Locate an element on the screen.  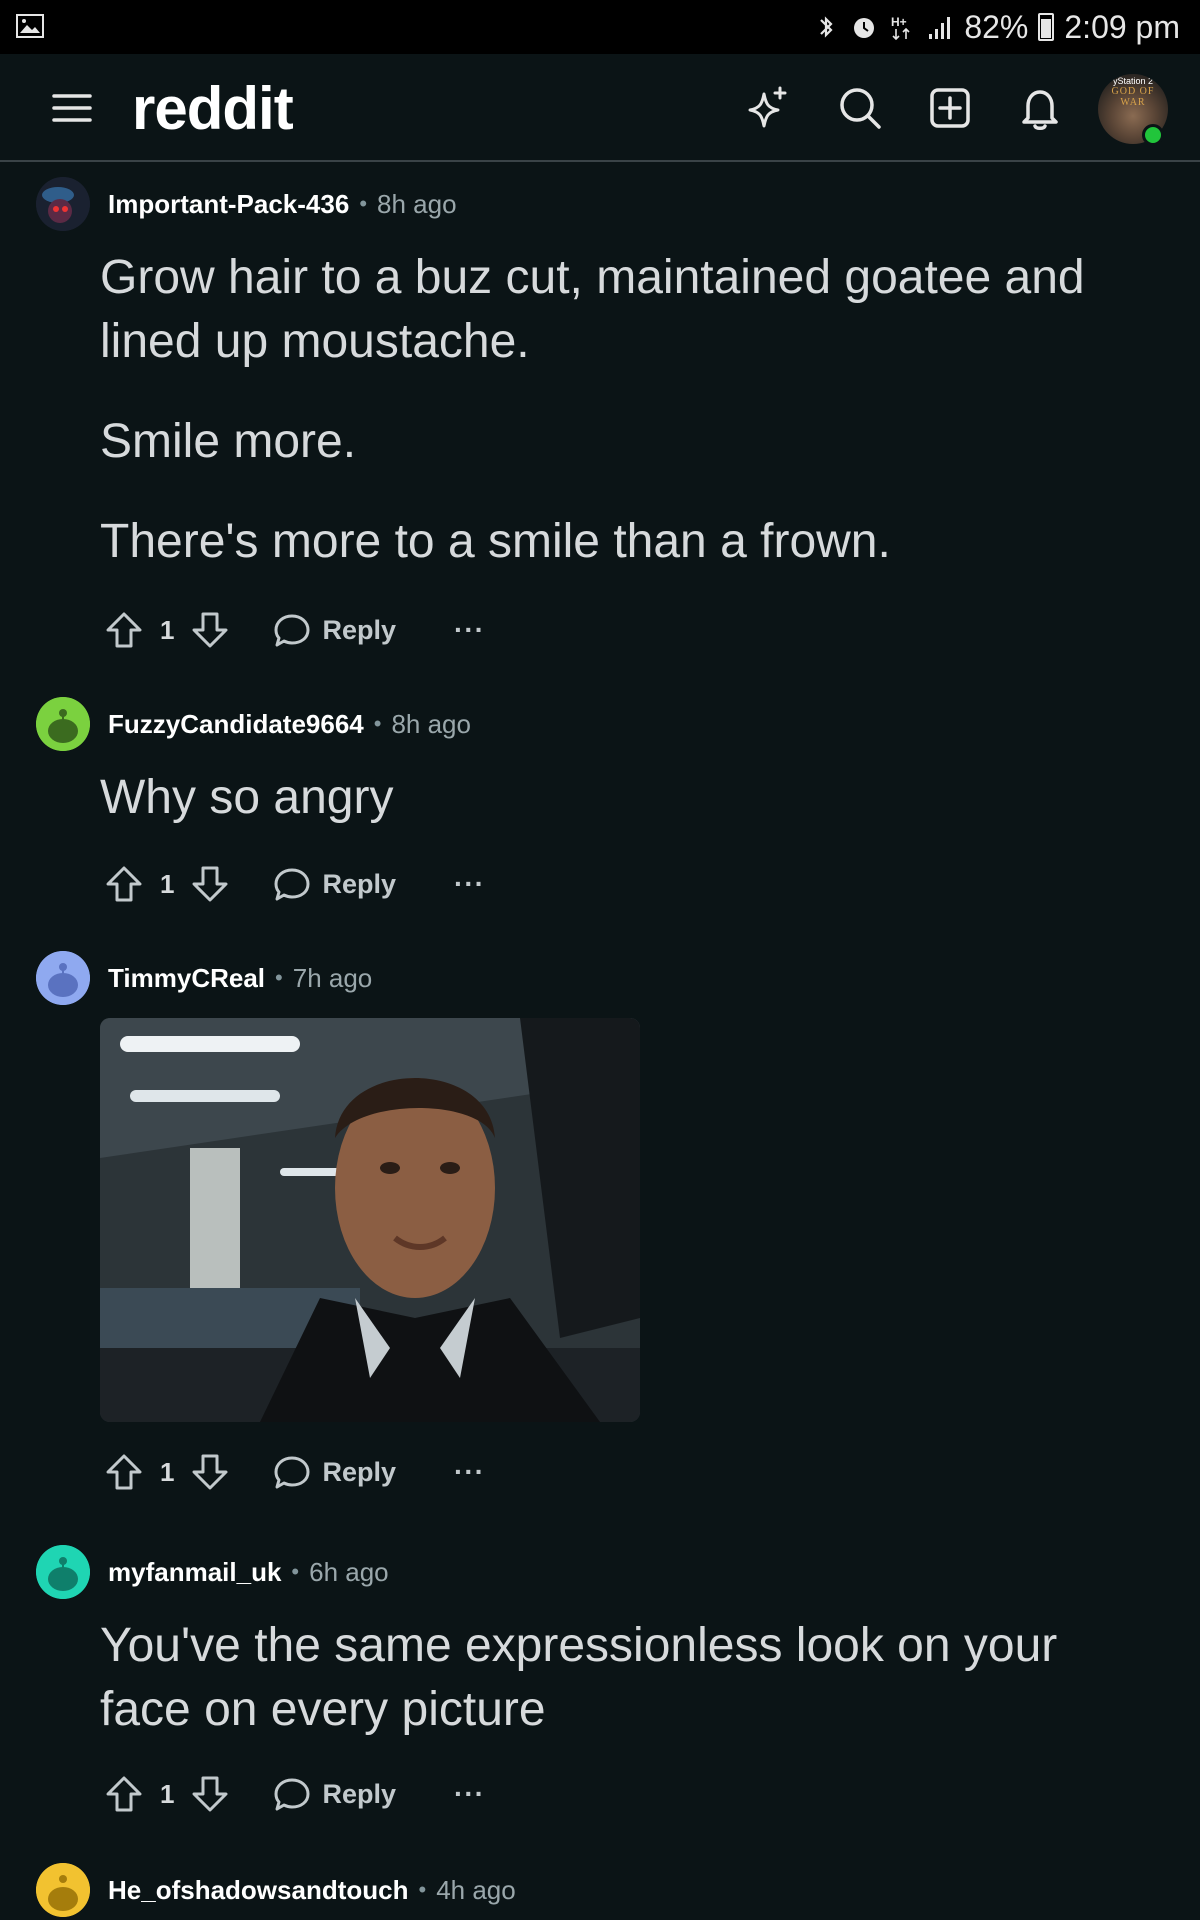
comment-paragraph: Smile more. is located at coordinates (228, 441).